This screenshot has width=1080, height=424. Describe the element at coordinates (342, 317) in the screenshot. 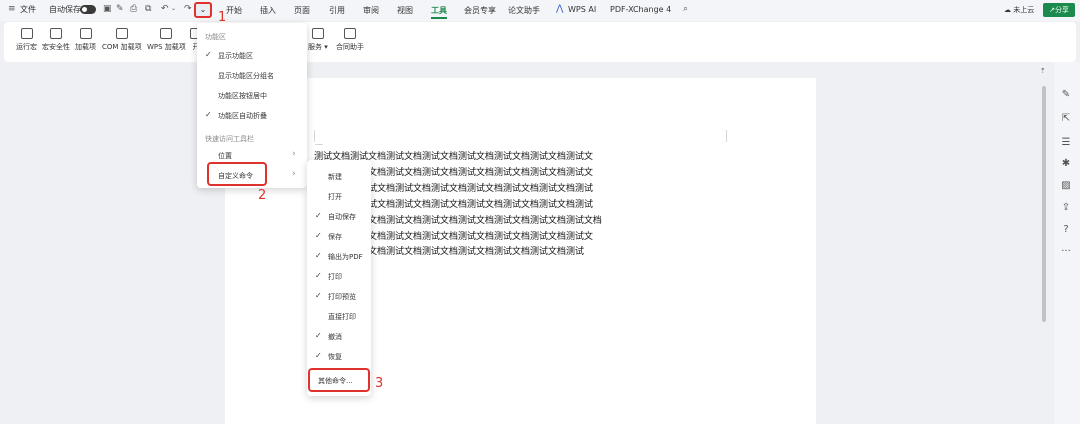

I see `submenu-item-direct-print: 直接打印` at that location.